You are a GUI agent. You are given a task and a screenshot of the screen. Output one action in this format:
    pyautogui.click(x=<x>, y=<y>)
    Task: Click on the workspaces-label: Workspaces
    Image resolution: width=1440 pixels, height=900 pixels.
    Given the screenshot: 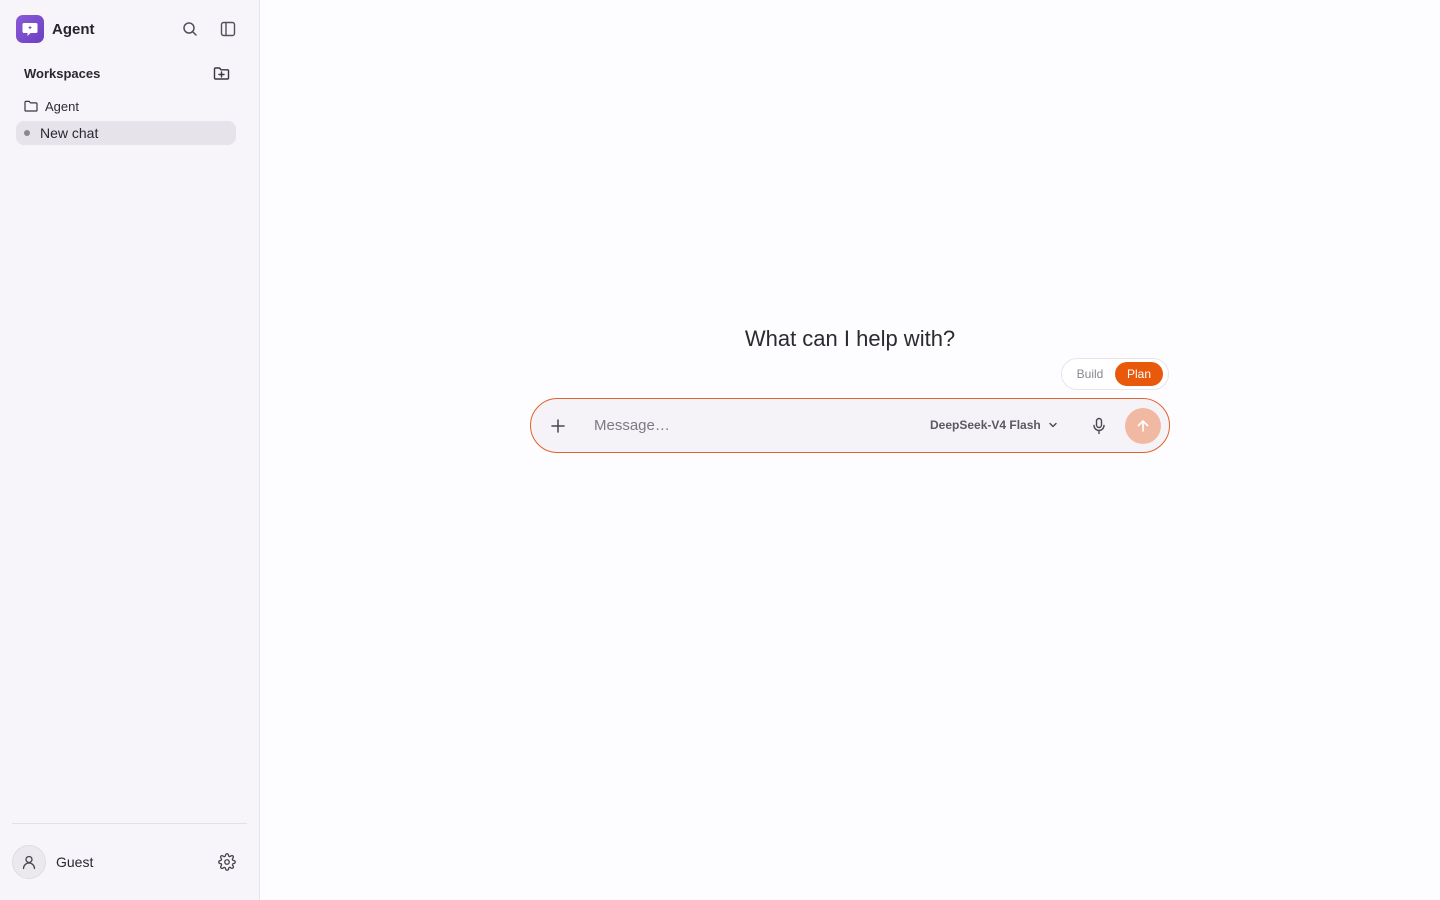 What is the action you would take?
    pyautogui.click(x=62, y=73)
    